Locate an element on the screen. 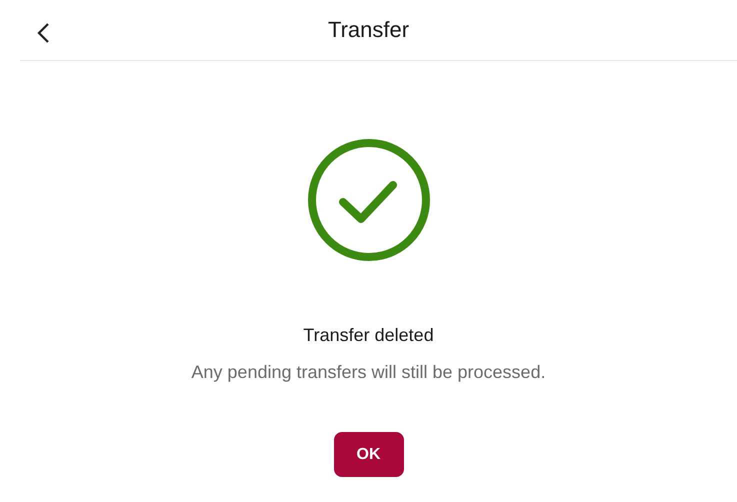  status-title: Transfer deleted is located at coordinates (368, 335).